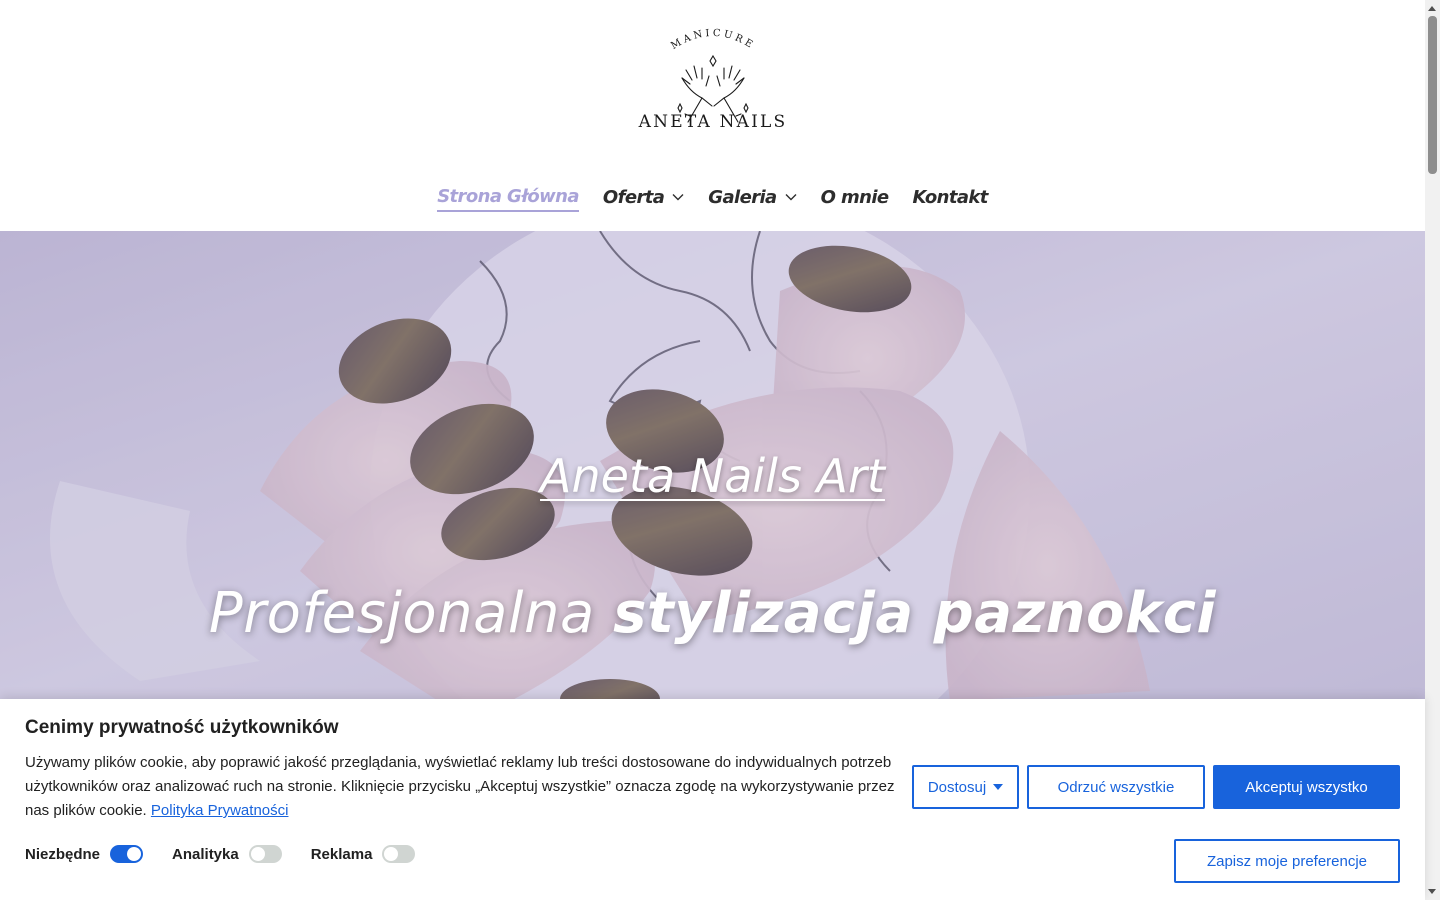 The height and width of the screenshot is (900, 1440). What do you see at coordinates (399, 854) in the screenshot?
I see `toggle-advertising-switch` at bounding box center [399, 854].